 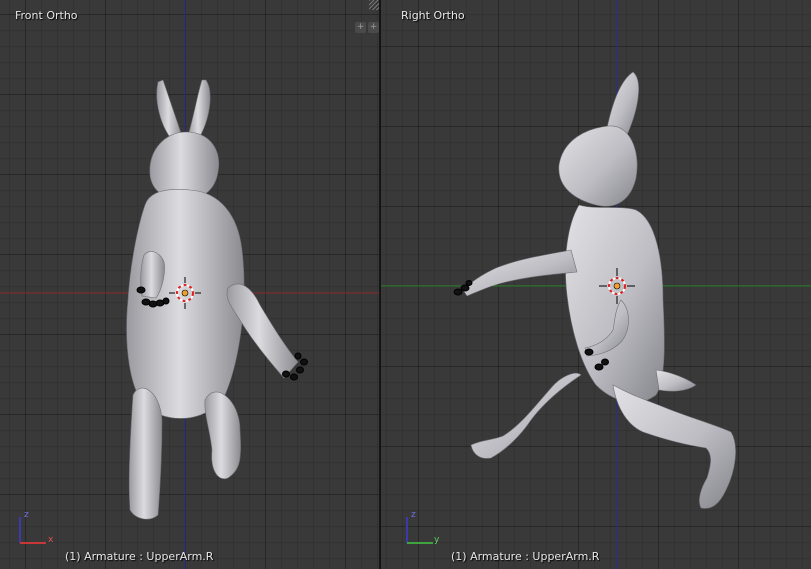 What do you see at coordinates (32, 530) in the screenshot?
I see `axis-gizmo-front` at bounding box center [32, 530].